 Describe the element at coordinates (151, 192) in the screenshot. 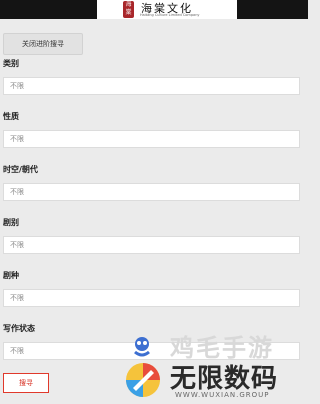

I see `filter-select-era: 不限` at that location.